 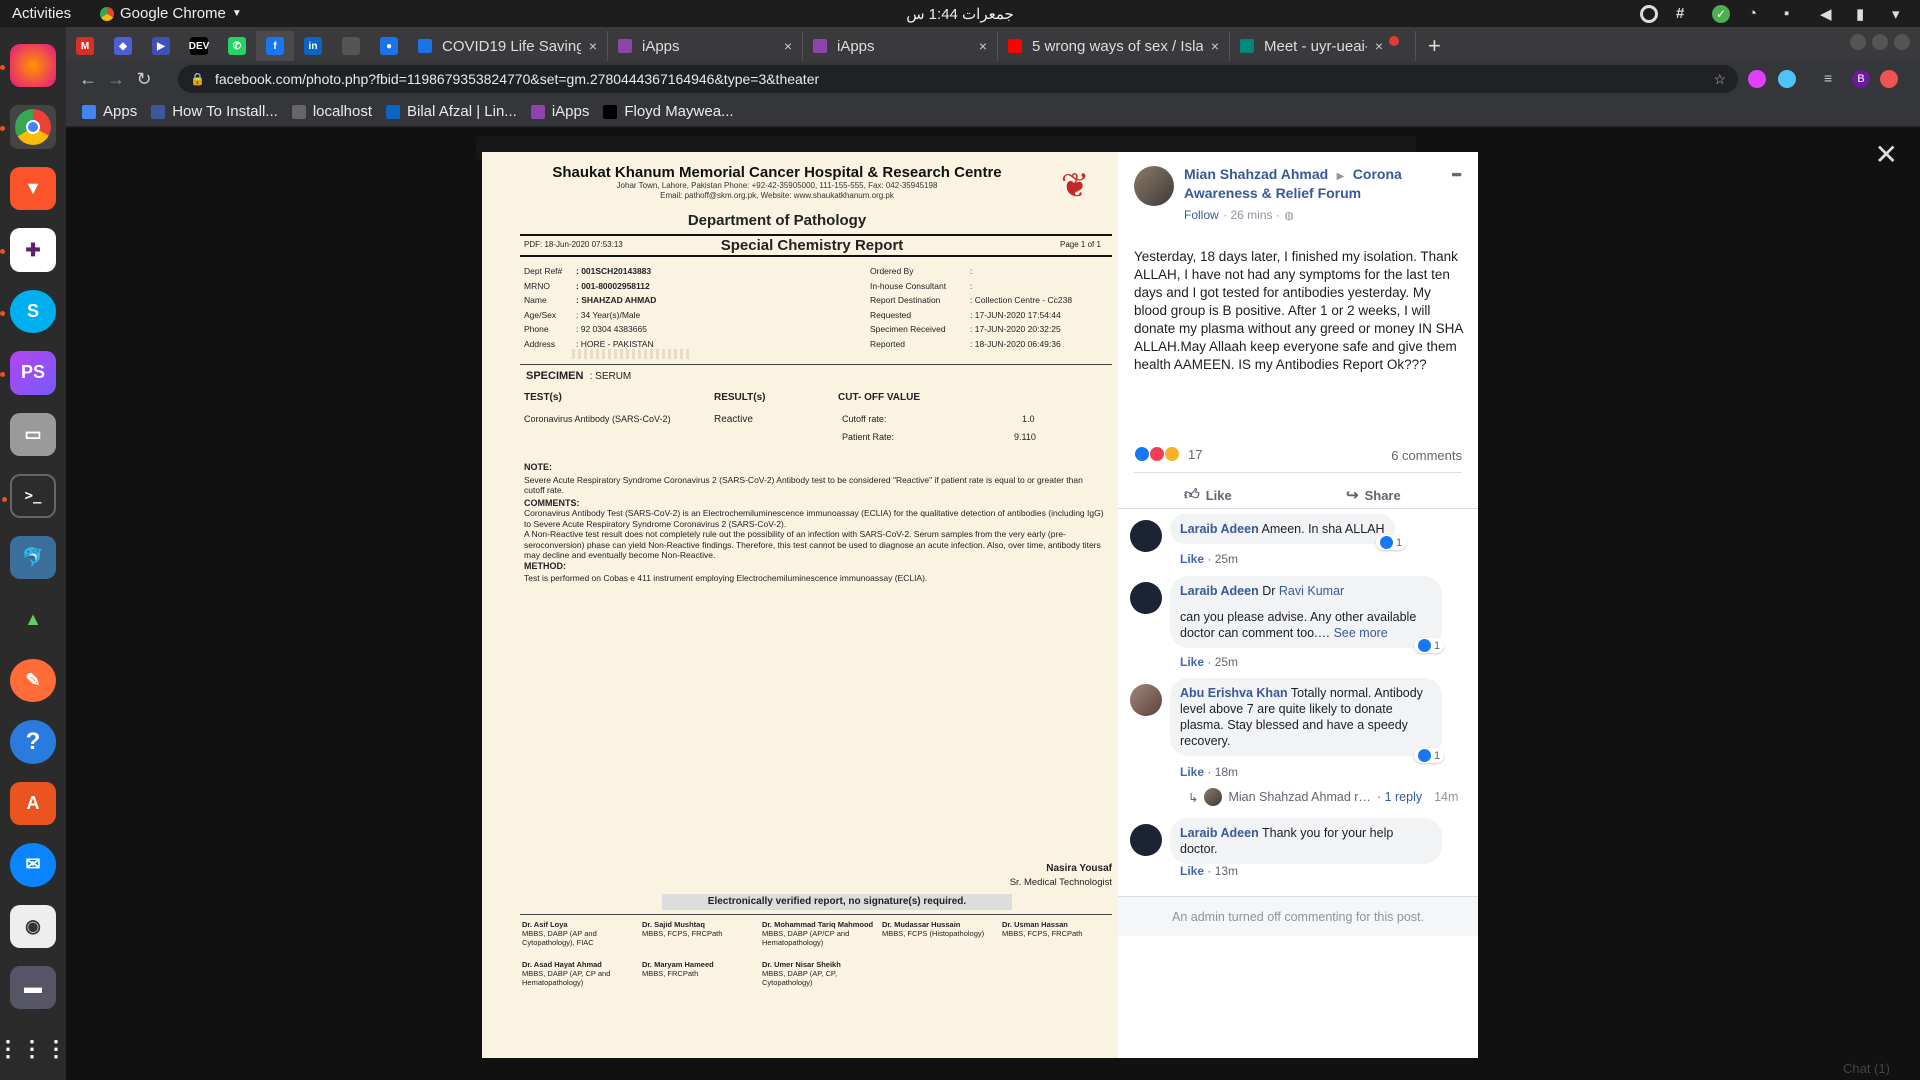 I want to click on mysql-workbench-icon: 🐬, so click(x=33, y=557).